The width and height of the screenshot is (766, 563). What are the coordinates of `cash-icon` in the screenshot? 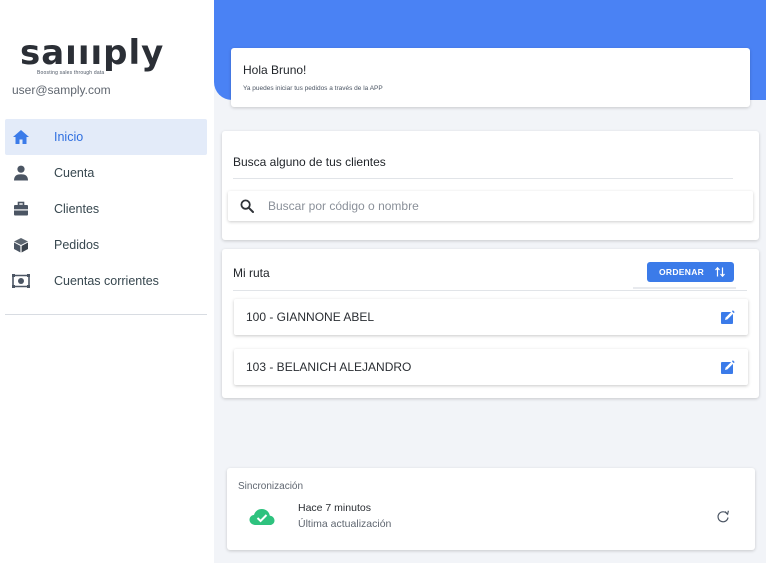 It's located at (21, 281).